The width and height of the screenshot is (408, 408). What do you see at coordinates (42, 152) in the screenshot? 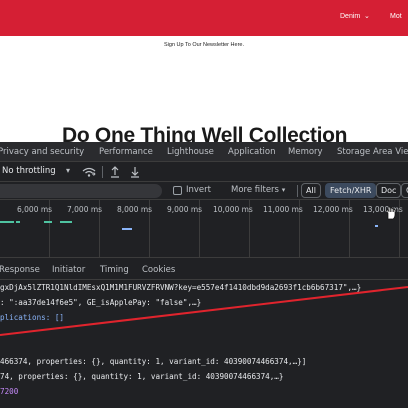
I see `tab-privacy-security: Privacy and security` at bounding box center [42, 152].